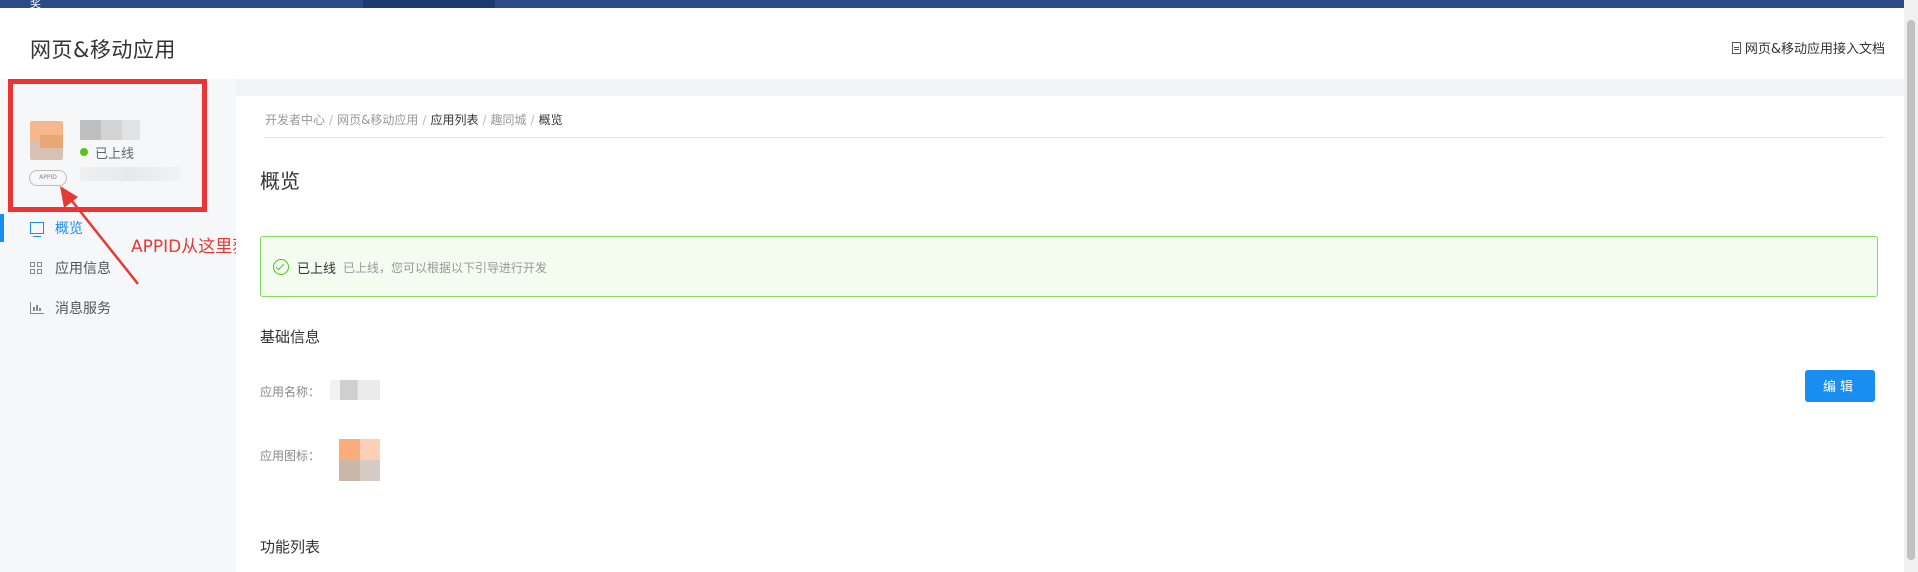 This screenshot has height=572, width=1918. What do you see at coordinates (83, 309) in the screenshot?
I see `sidebar-item-label: 消息服务` at bounding box center [83, 309].